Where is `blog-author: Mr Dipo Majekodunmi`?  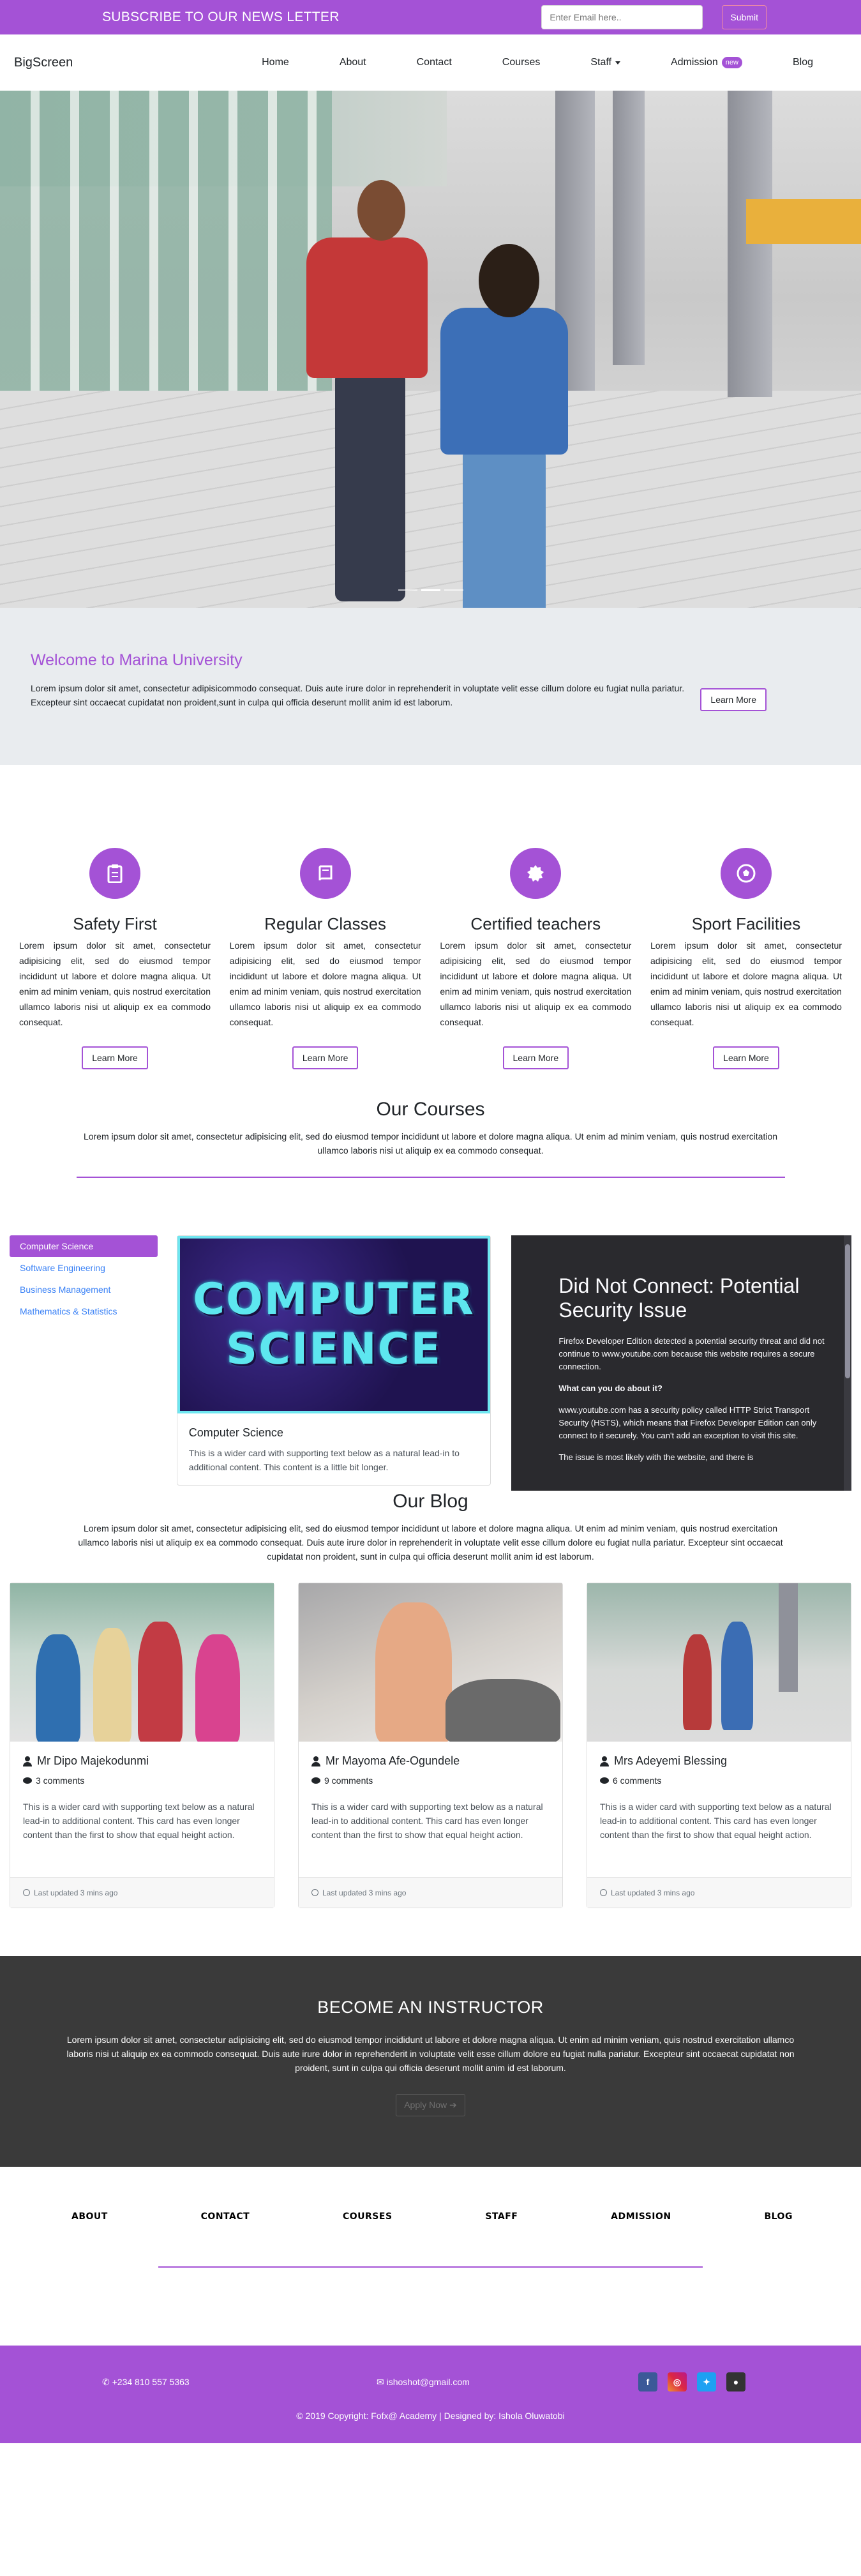
blog-author: Mr Dipo Majekodunmi is located at coordinates (142, 1761).